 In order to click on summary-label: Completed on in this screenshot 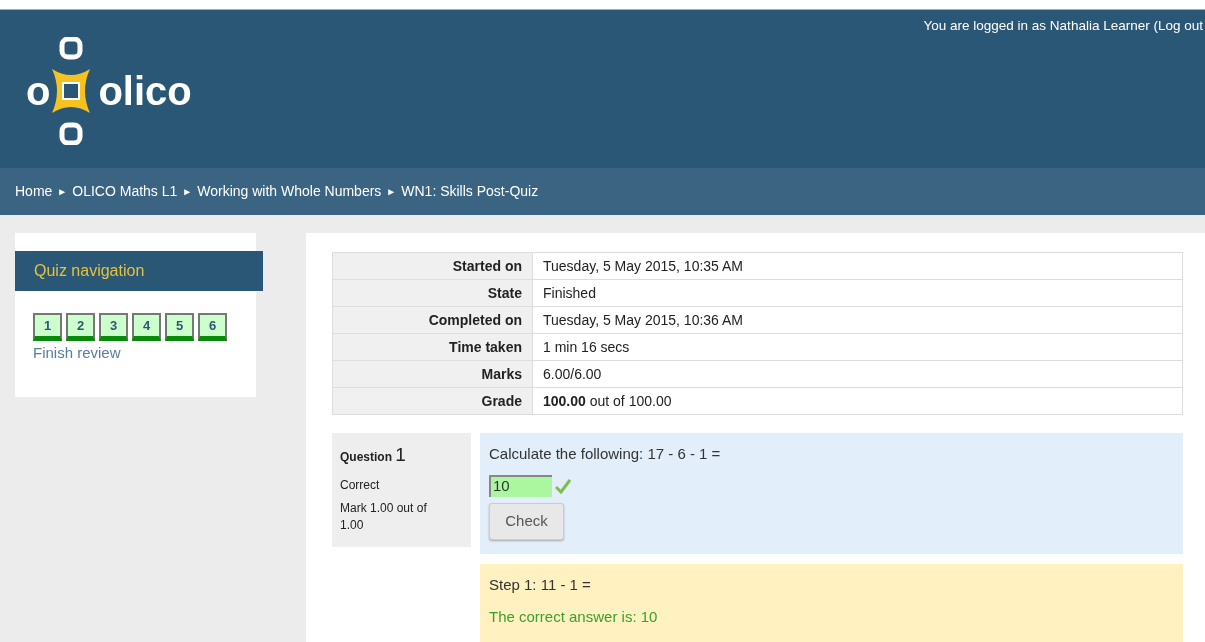, I will do `click(432, 320)`.